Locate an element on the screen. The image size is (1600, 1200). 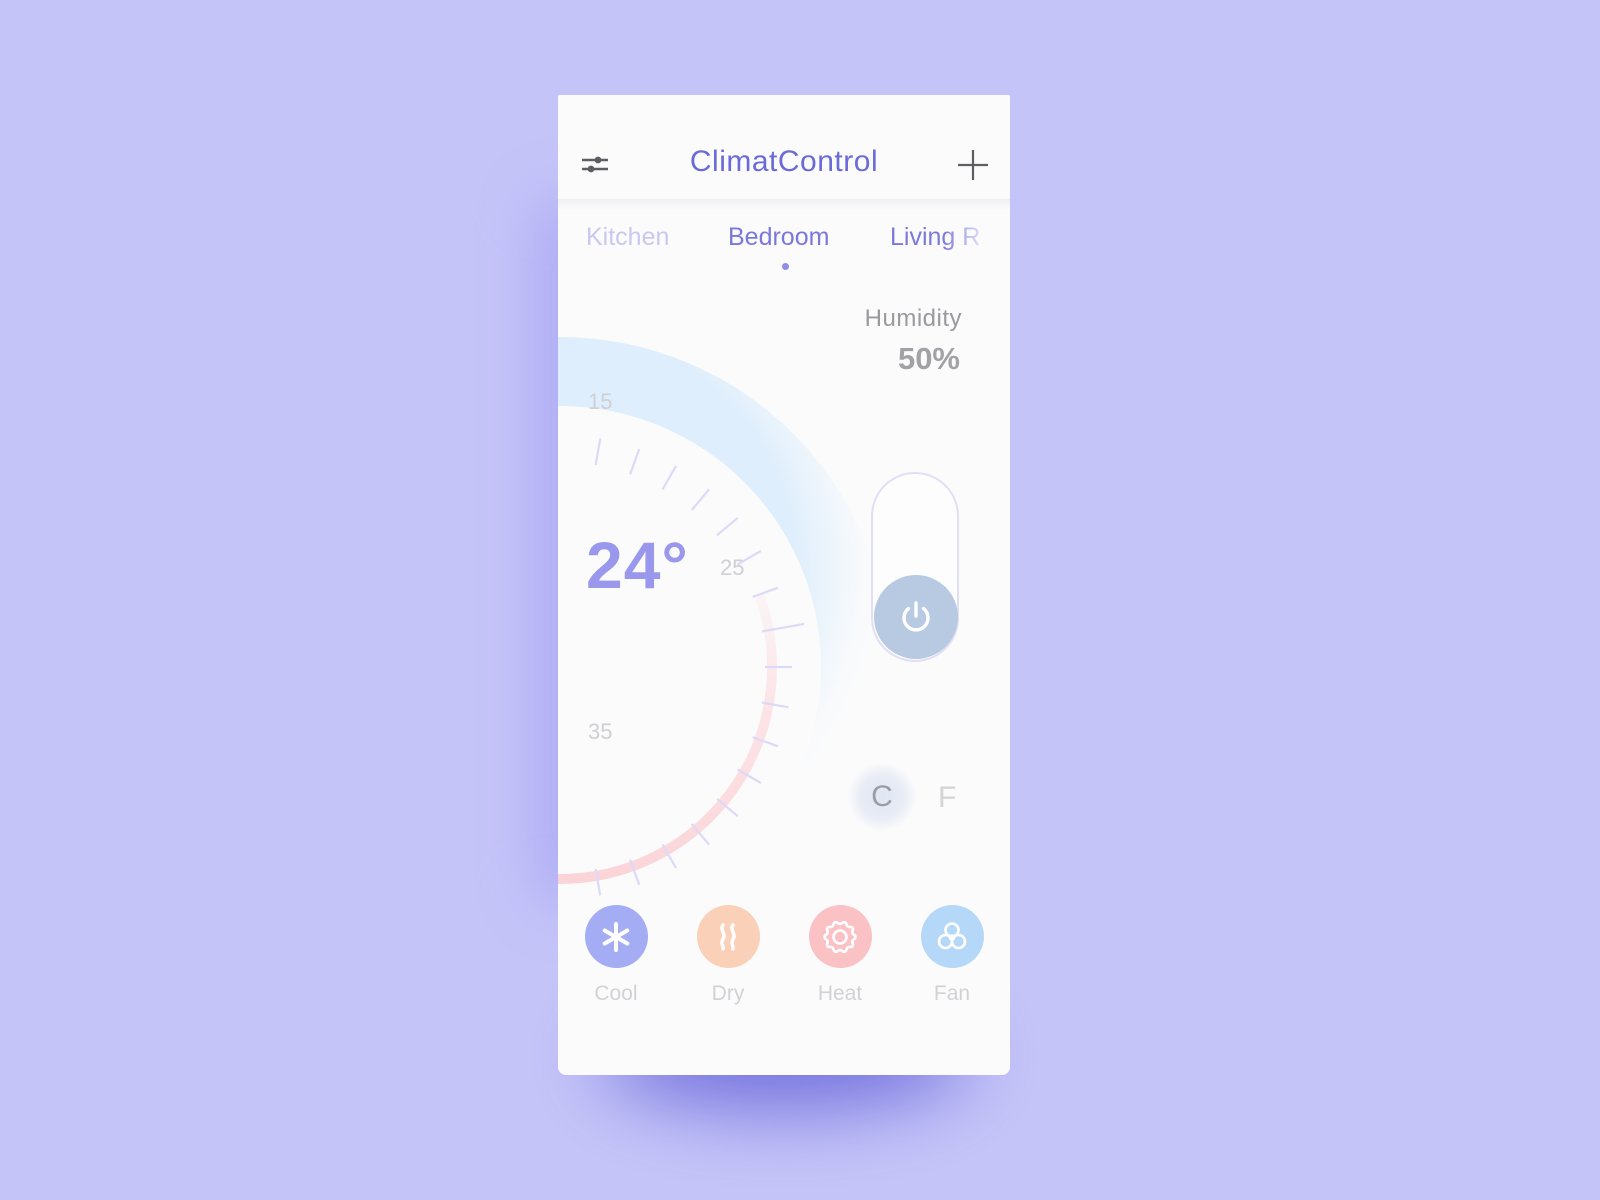
tab-living-room: Living R is located at coordinates (938, 237).